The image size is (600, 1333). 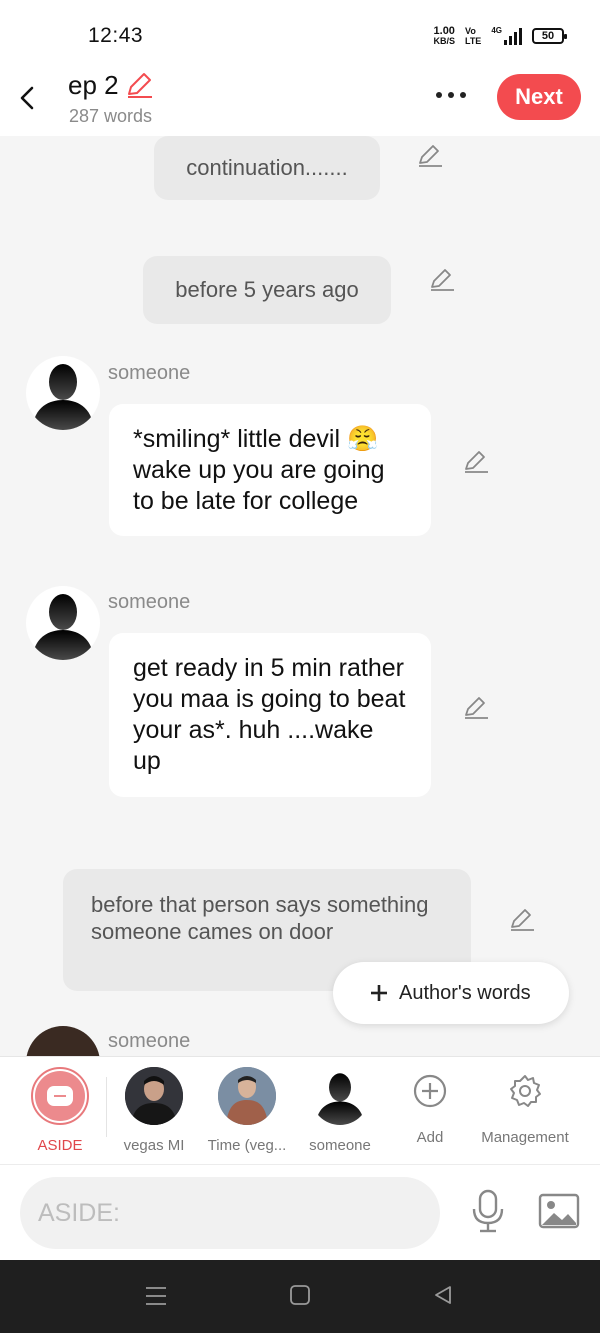 I want to click on aside-bubble: before 5 years ago, so click(x=267, y=290).